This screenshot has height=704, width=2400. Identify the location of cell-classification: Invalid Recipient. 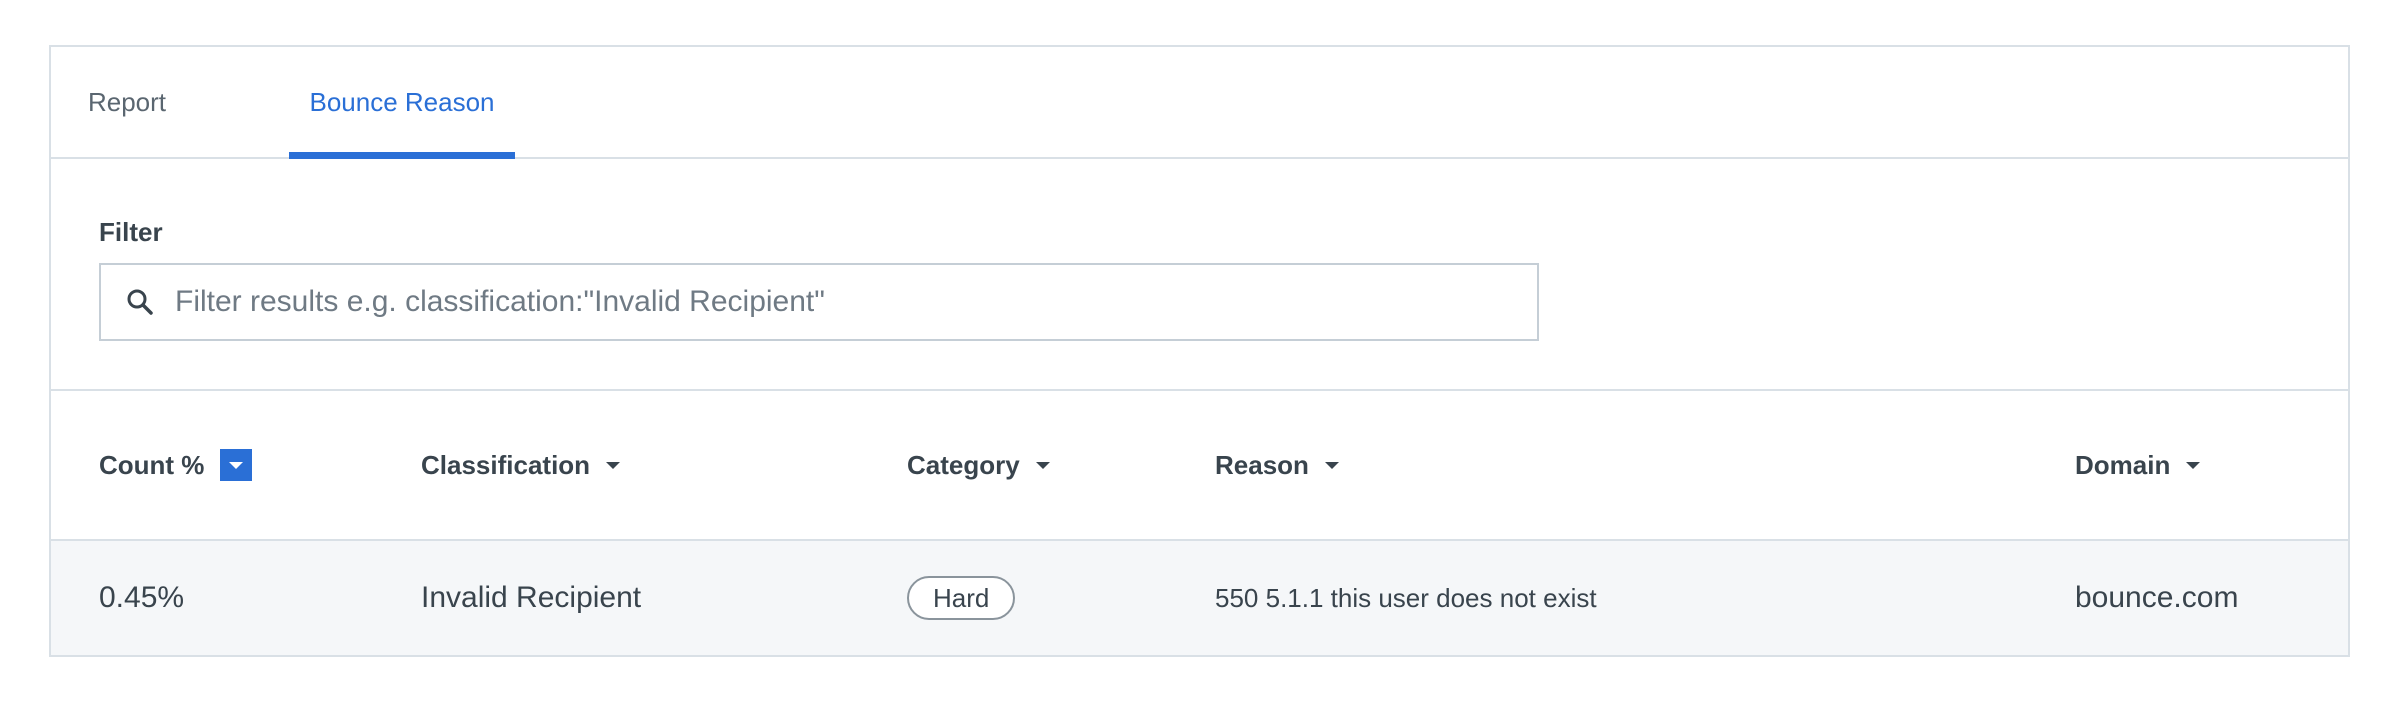
(531, 597).